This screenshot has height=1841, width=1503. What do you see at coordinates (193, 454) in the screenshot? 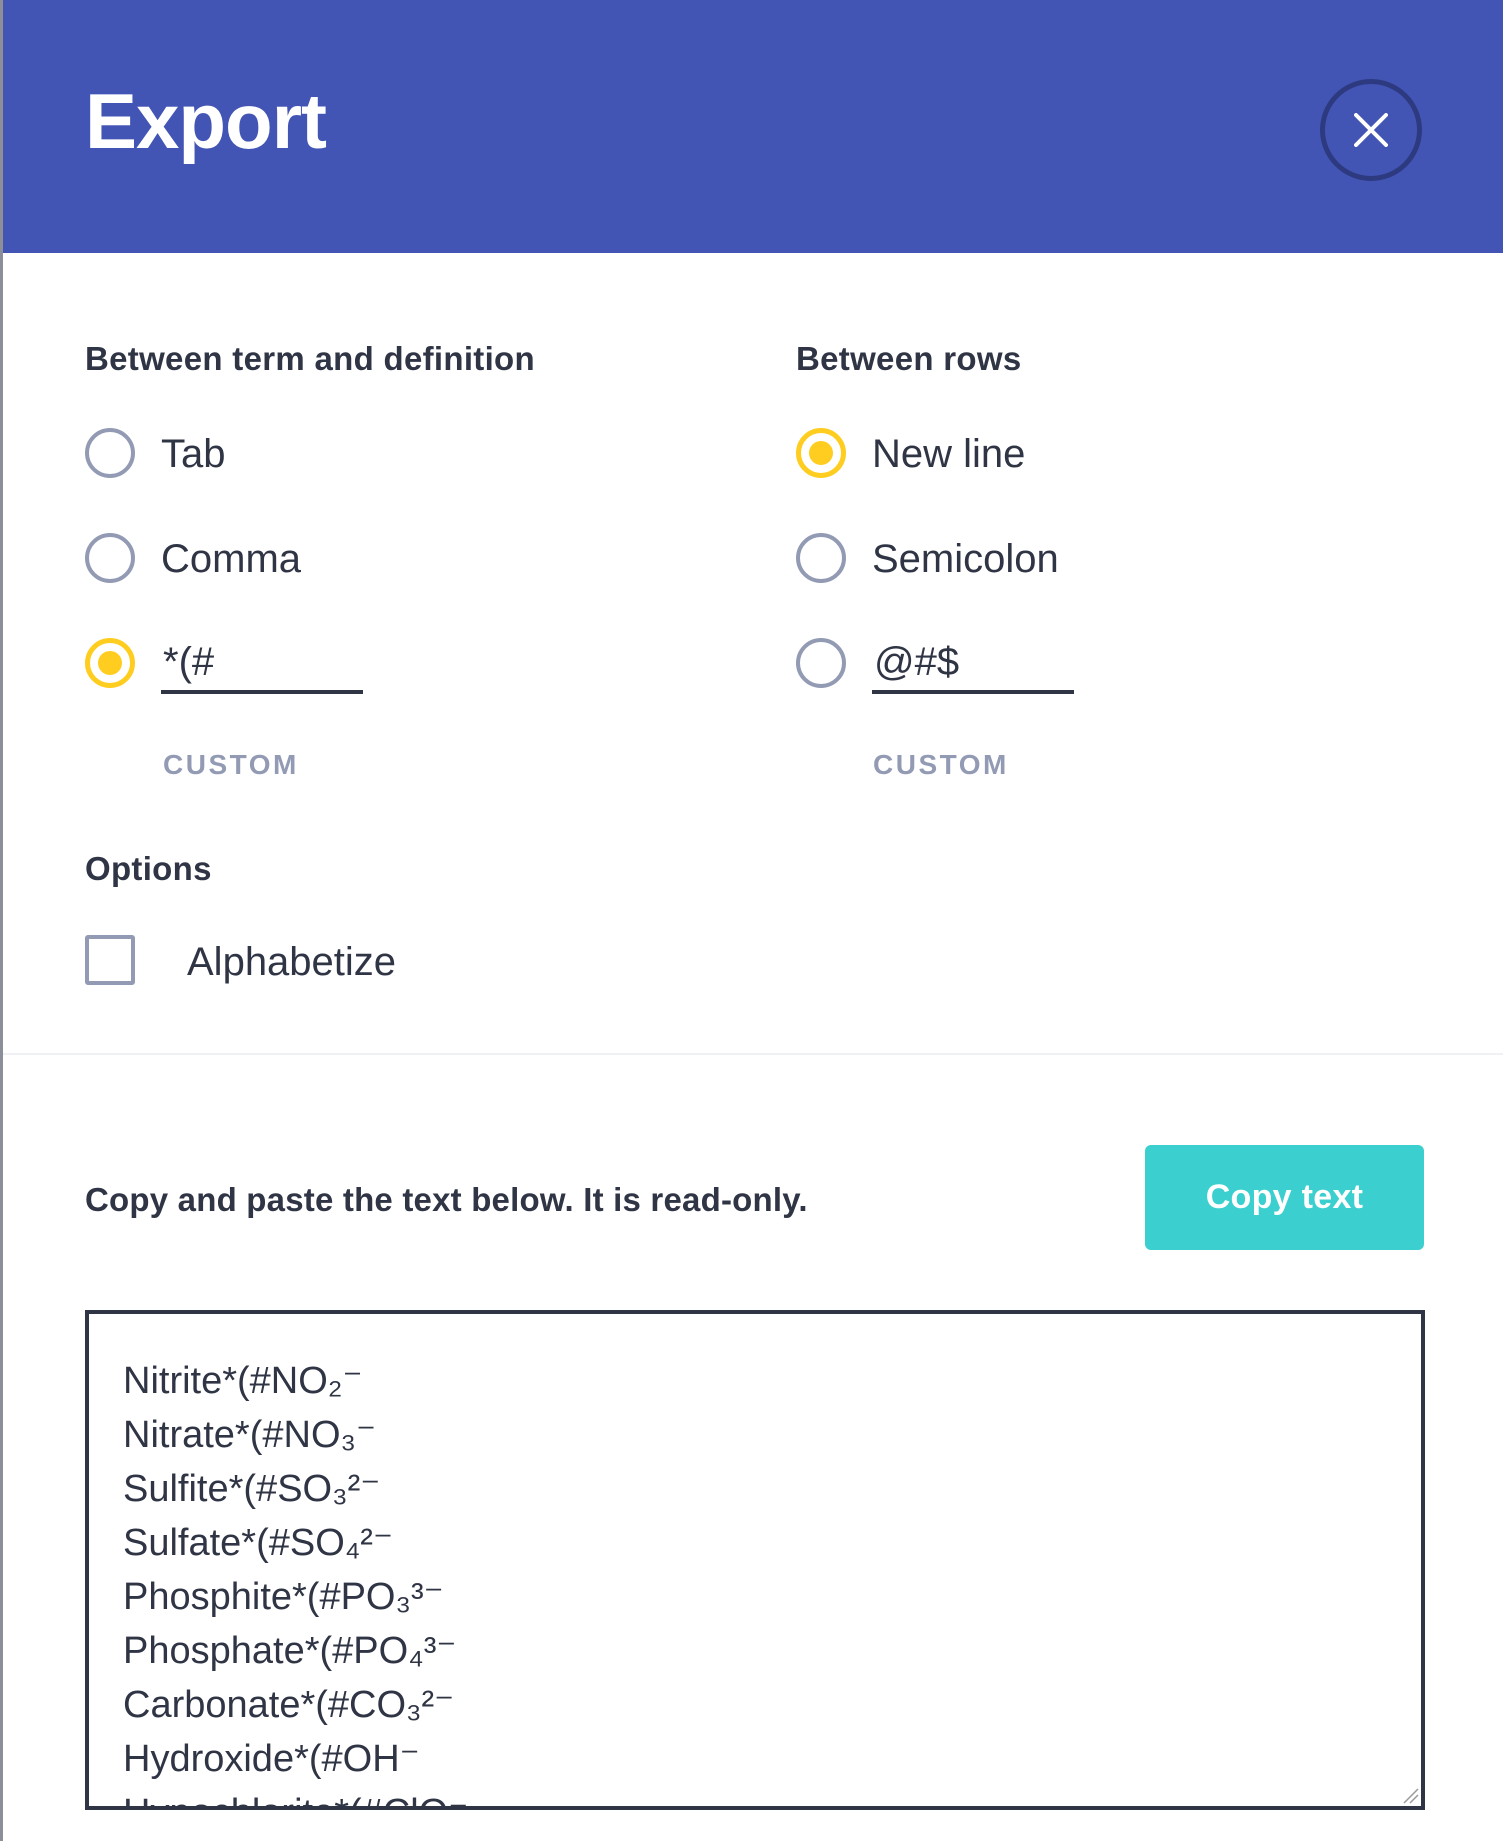
I see `radio-label: Tab` at bounding box center [193, 454].